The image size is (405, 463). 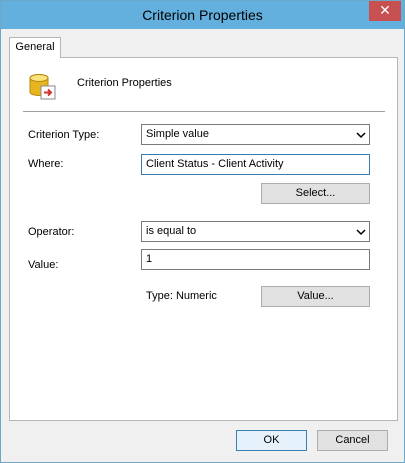 What do you see at coordinates (181, 296) in the screenshot?
I see `type-text: Type: Numeric` at bounding box center [181, 296].